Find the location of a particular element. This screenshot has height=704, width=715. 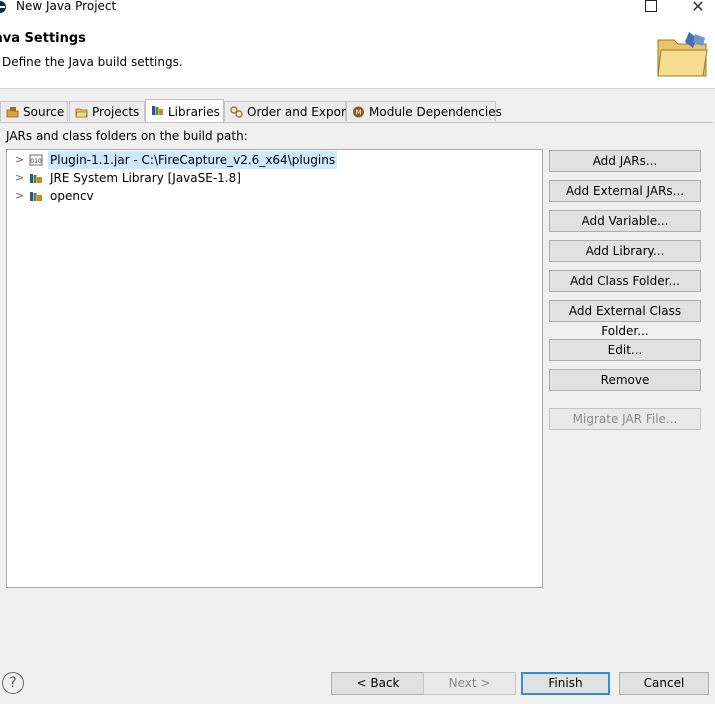

back-button: < Back is located at coordinates (378, 683).